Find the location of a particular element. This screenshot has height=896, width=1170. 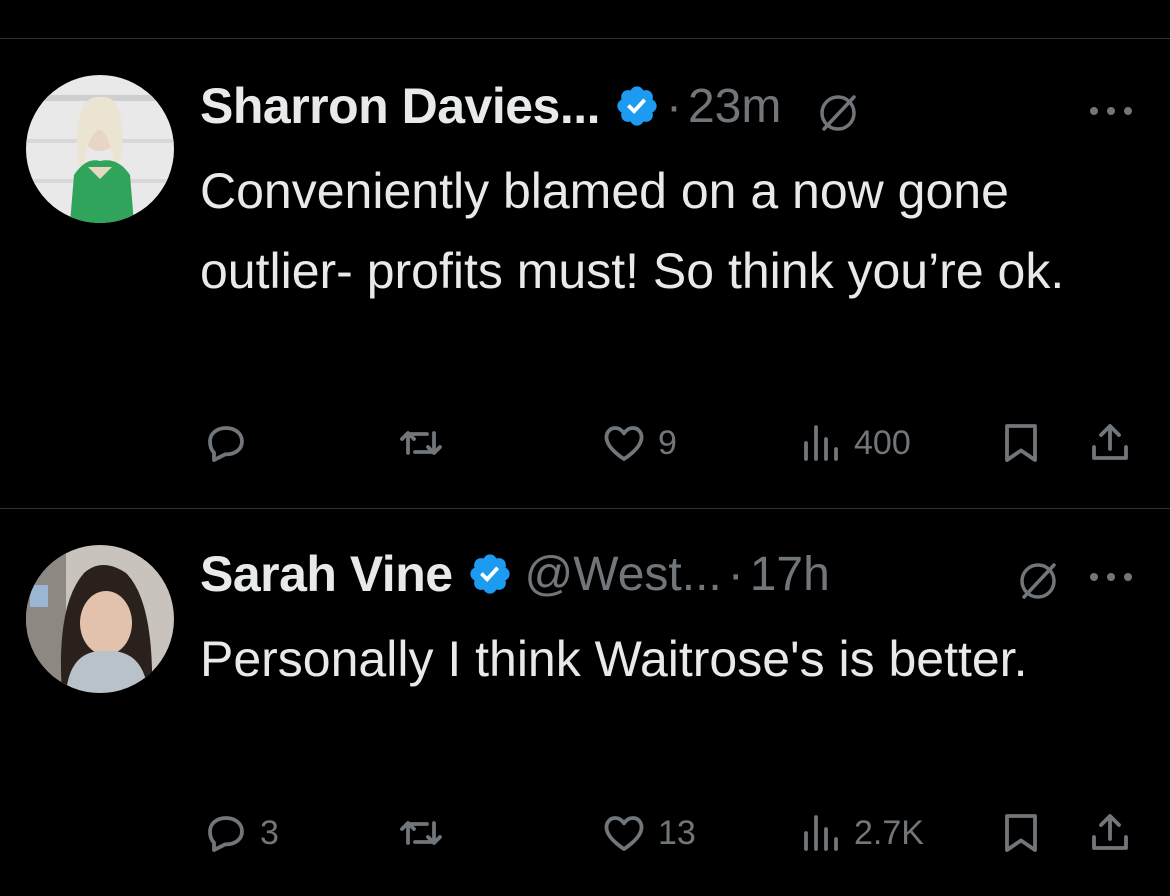

reply-button is located at coordinates (231, 443).